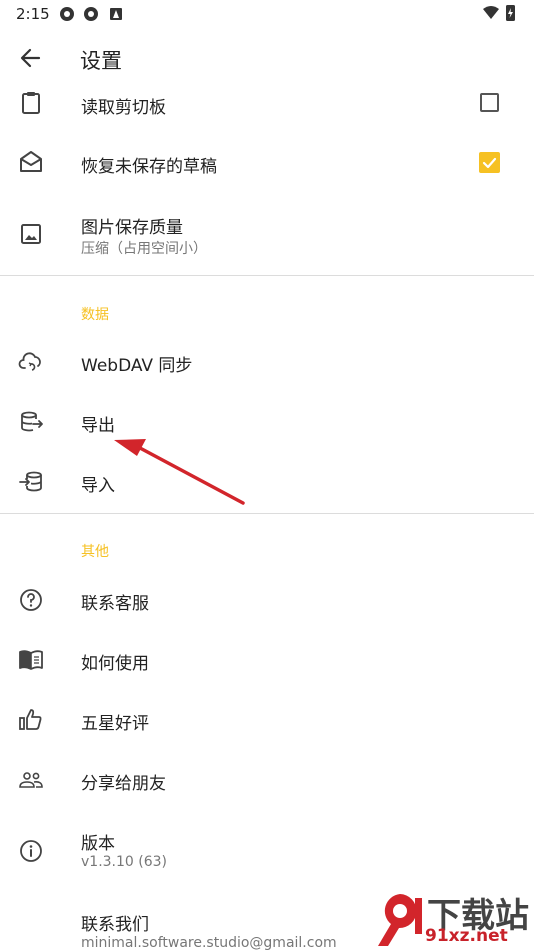 The width and height of the screenshot is (534, 950). Describe the element at coordinates (179, 472) in the screenshot. I see `annotation-arrow-icon` at that location.